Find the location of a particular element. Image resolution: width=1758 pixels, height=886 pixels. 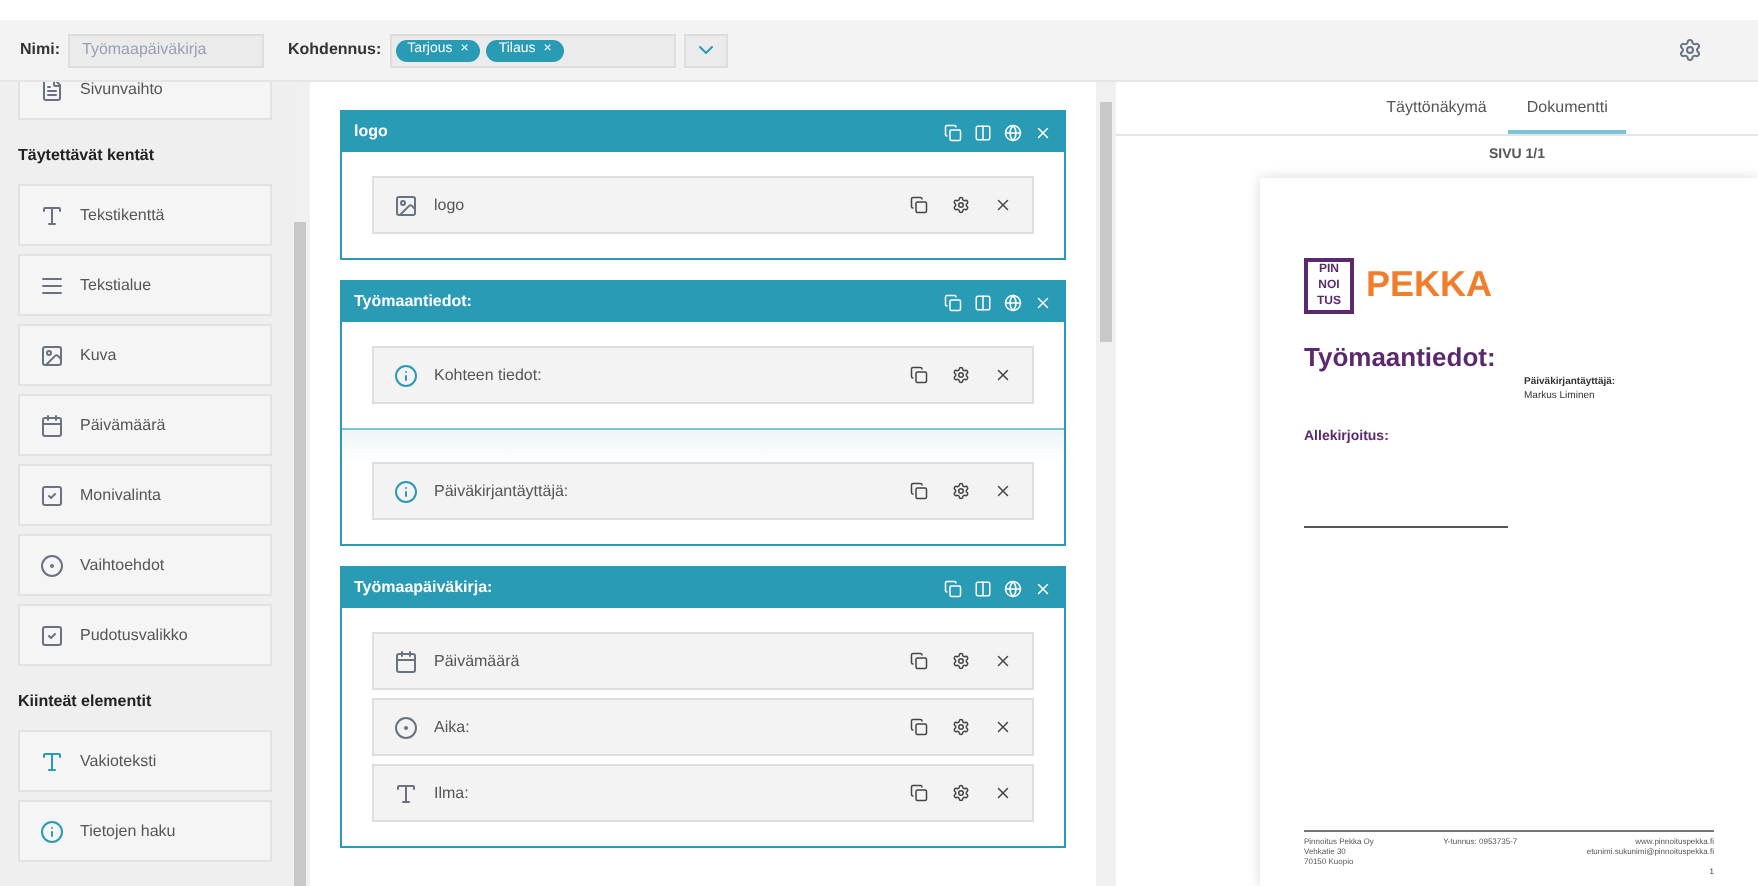

item-label: Tekstialue is located at coordinates (116, 285).